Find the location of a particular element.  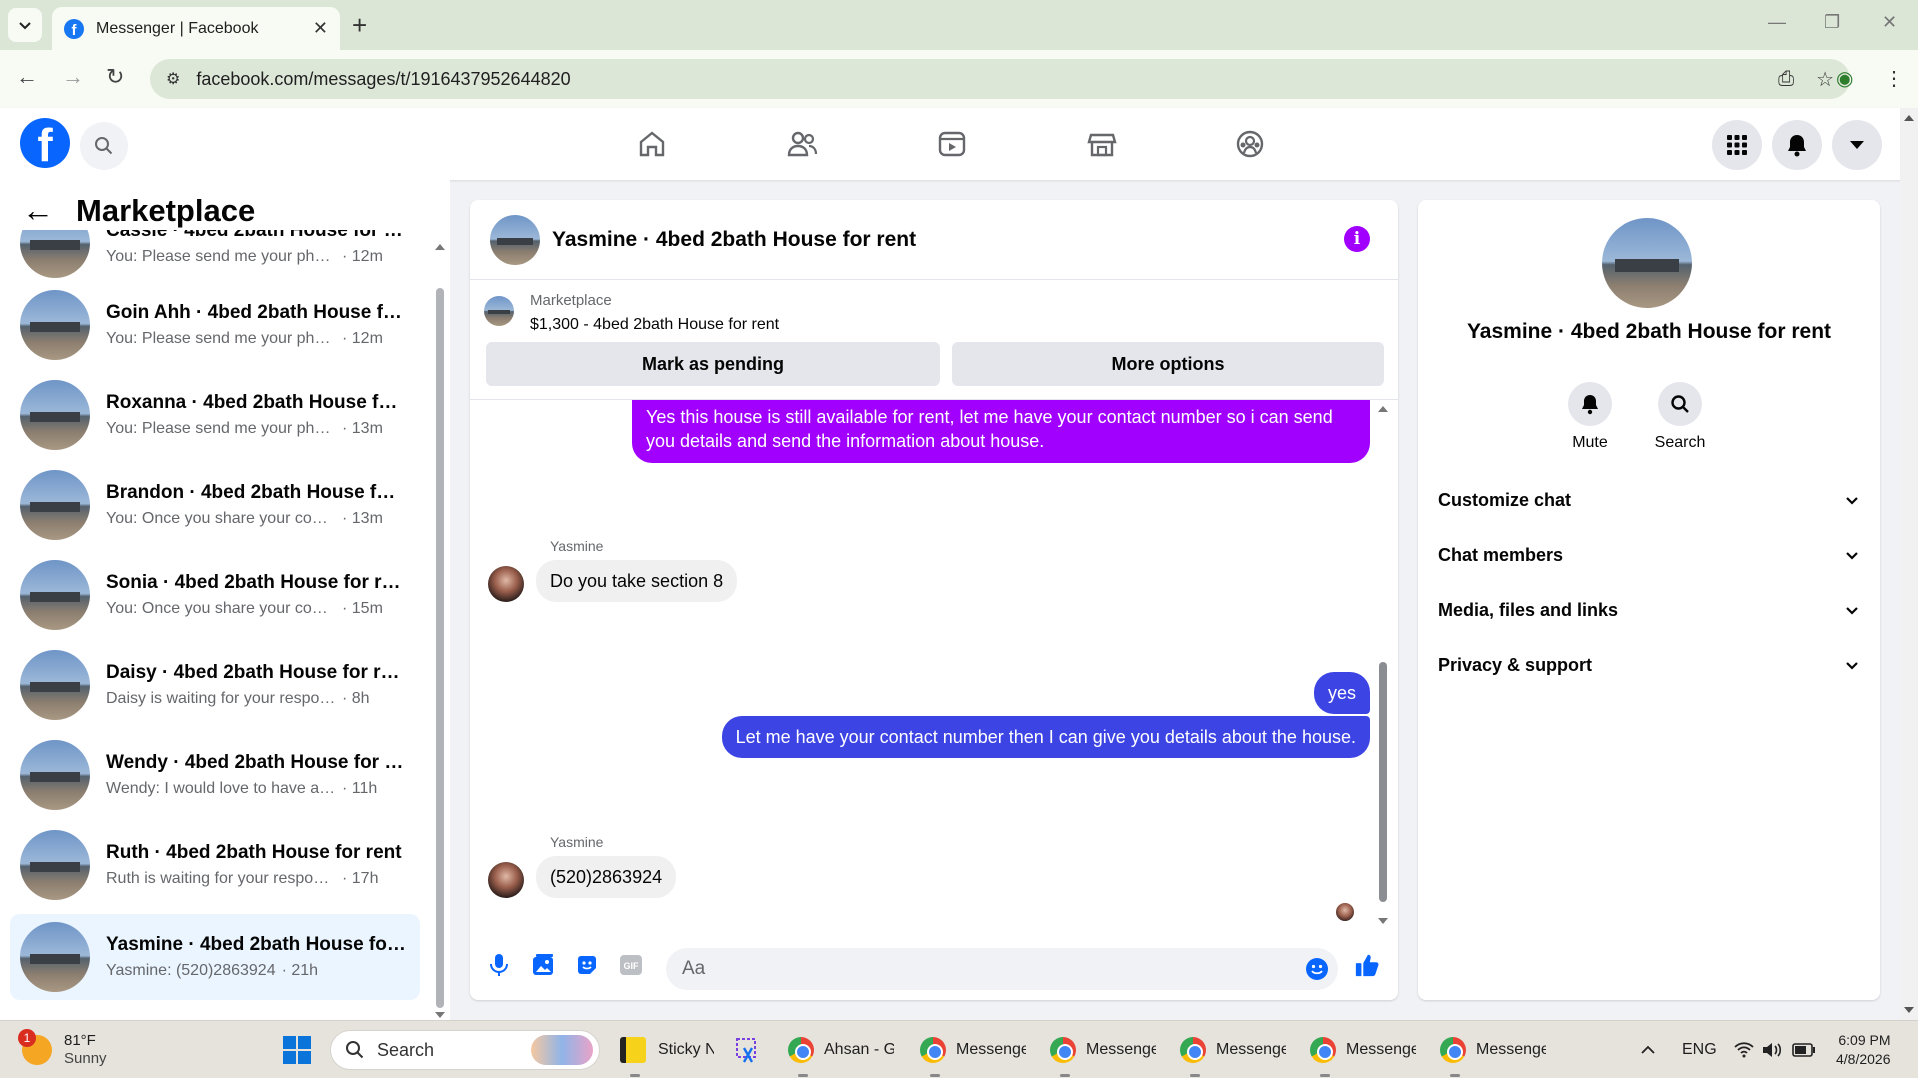

mark-as-pending-button: Mark as pending is located at coordinates (713, 364).